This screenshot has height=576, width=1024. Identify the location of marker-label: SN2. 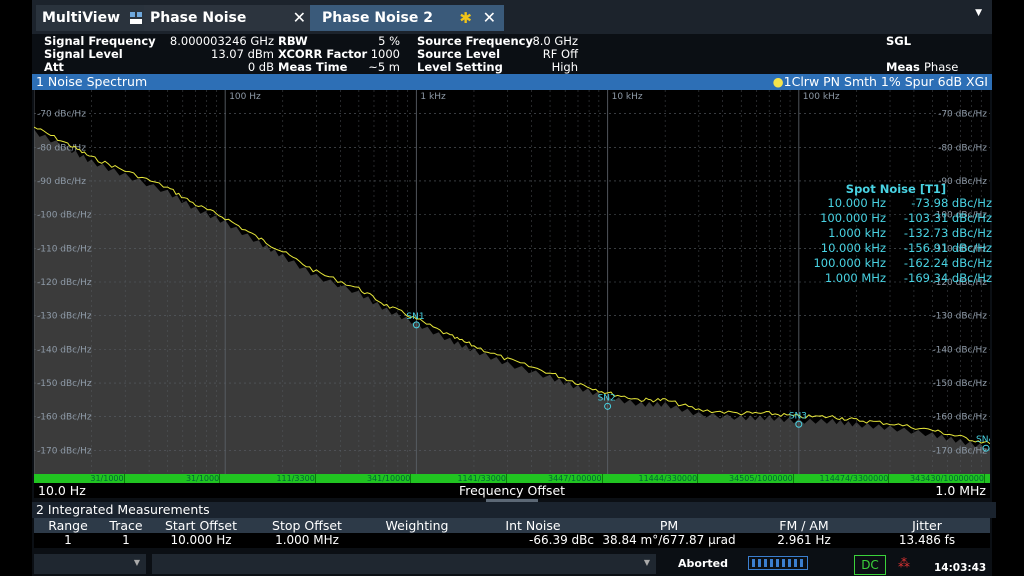
(607, 398).